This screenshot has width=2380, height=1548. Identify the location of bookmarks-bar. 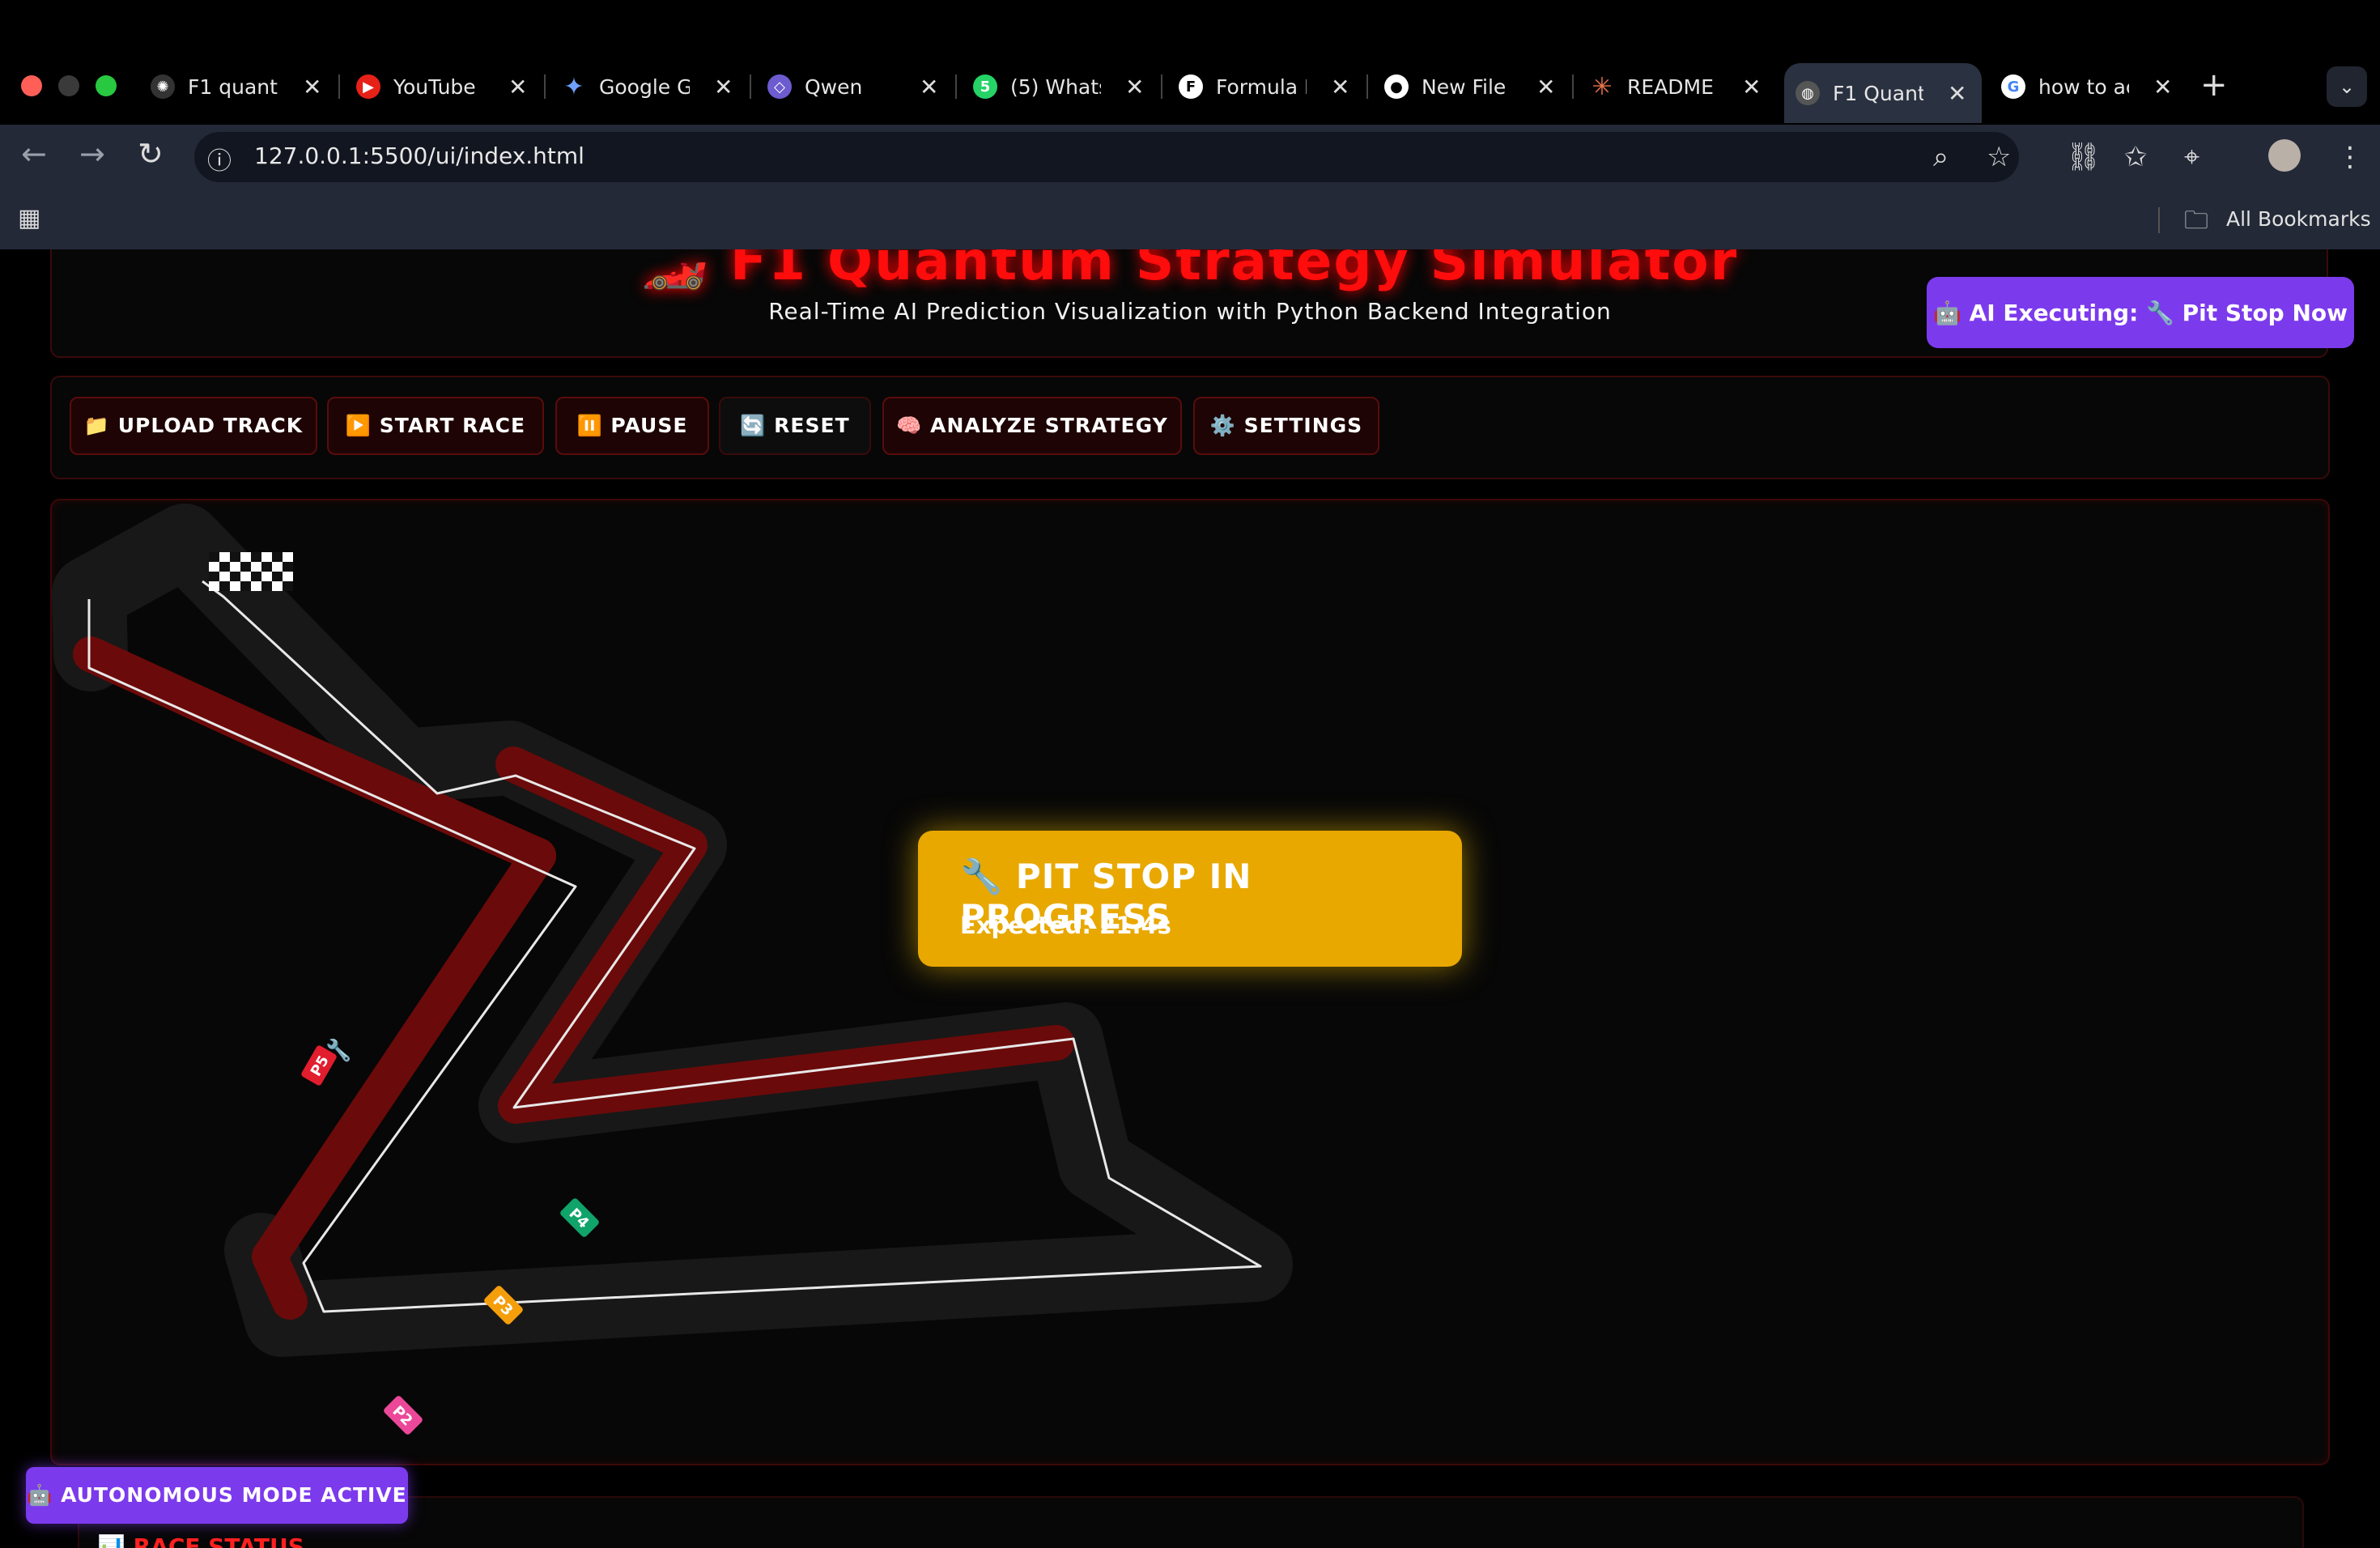
(1190, 219).